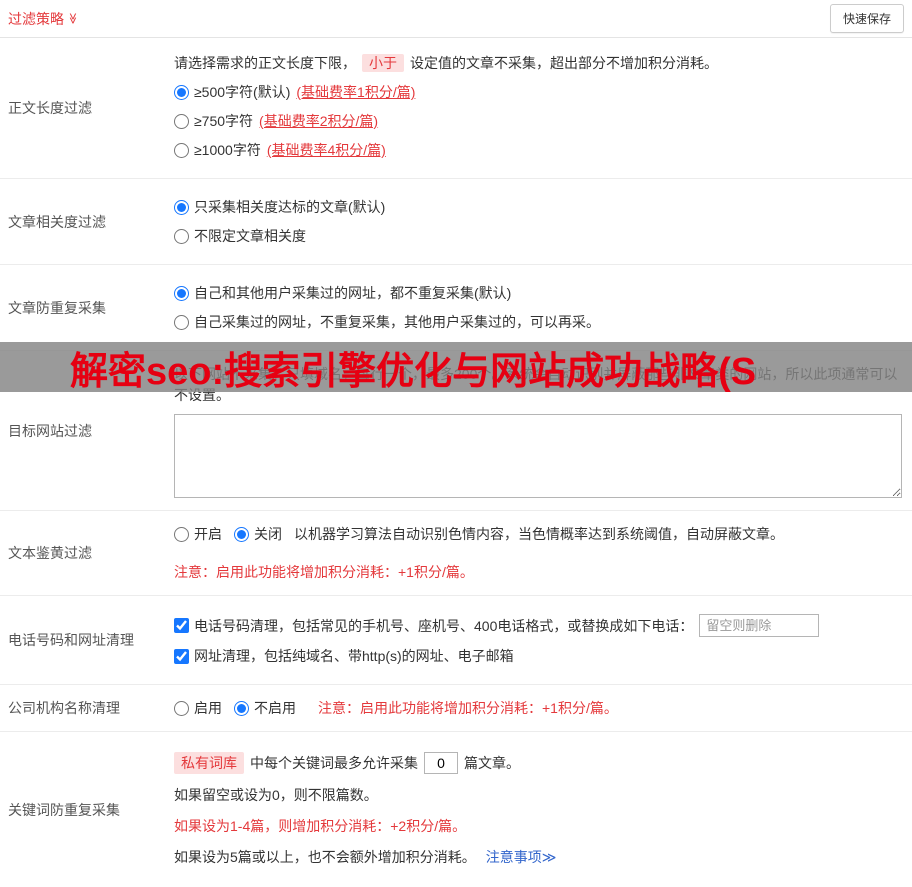 Image resolution: width=912 pixels, height=887 pixels. Describe the element at coordinates (50, 553) in the screenshot. I see `section-label: 文本鉴黄过滤` at that location.